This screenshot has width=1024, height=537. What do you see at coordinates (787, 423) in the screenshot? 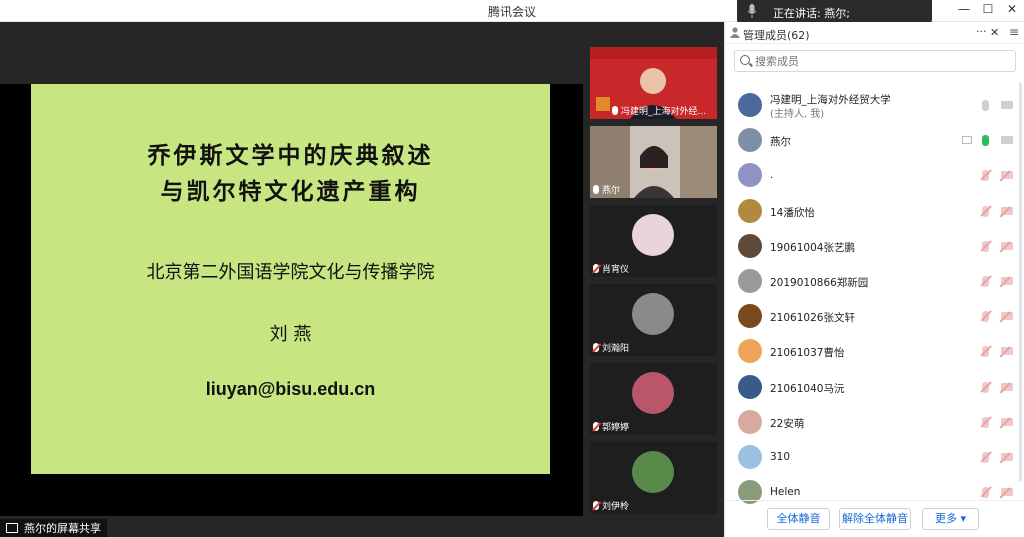
I see `member-name: 22安萌` at bounding box center [787, 423].